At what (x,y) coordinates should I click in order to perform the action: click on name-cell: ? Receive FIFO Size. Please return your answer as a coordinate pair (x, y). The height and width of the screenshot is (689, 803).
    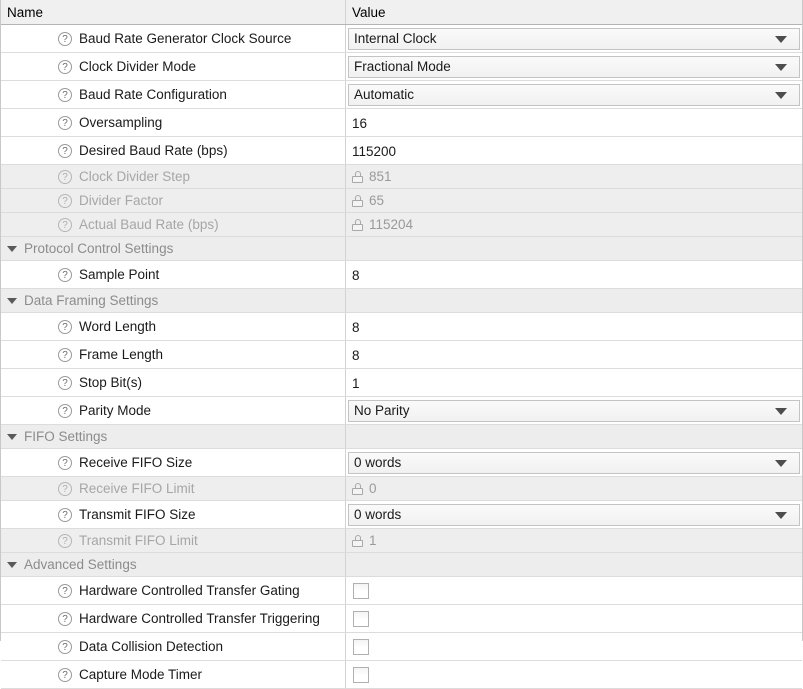
    Looking at the image, I should click on (173, 462).